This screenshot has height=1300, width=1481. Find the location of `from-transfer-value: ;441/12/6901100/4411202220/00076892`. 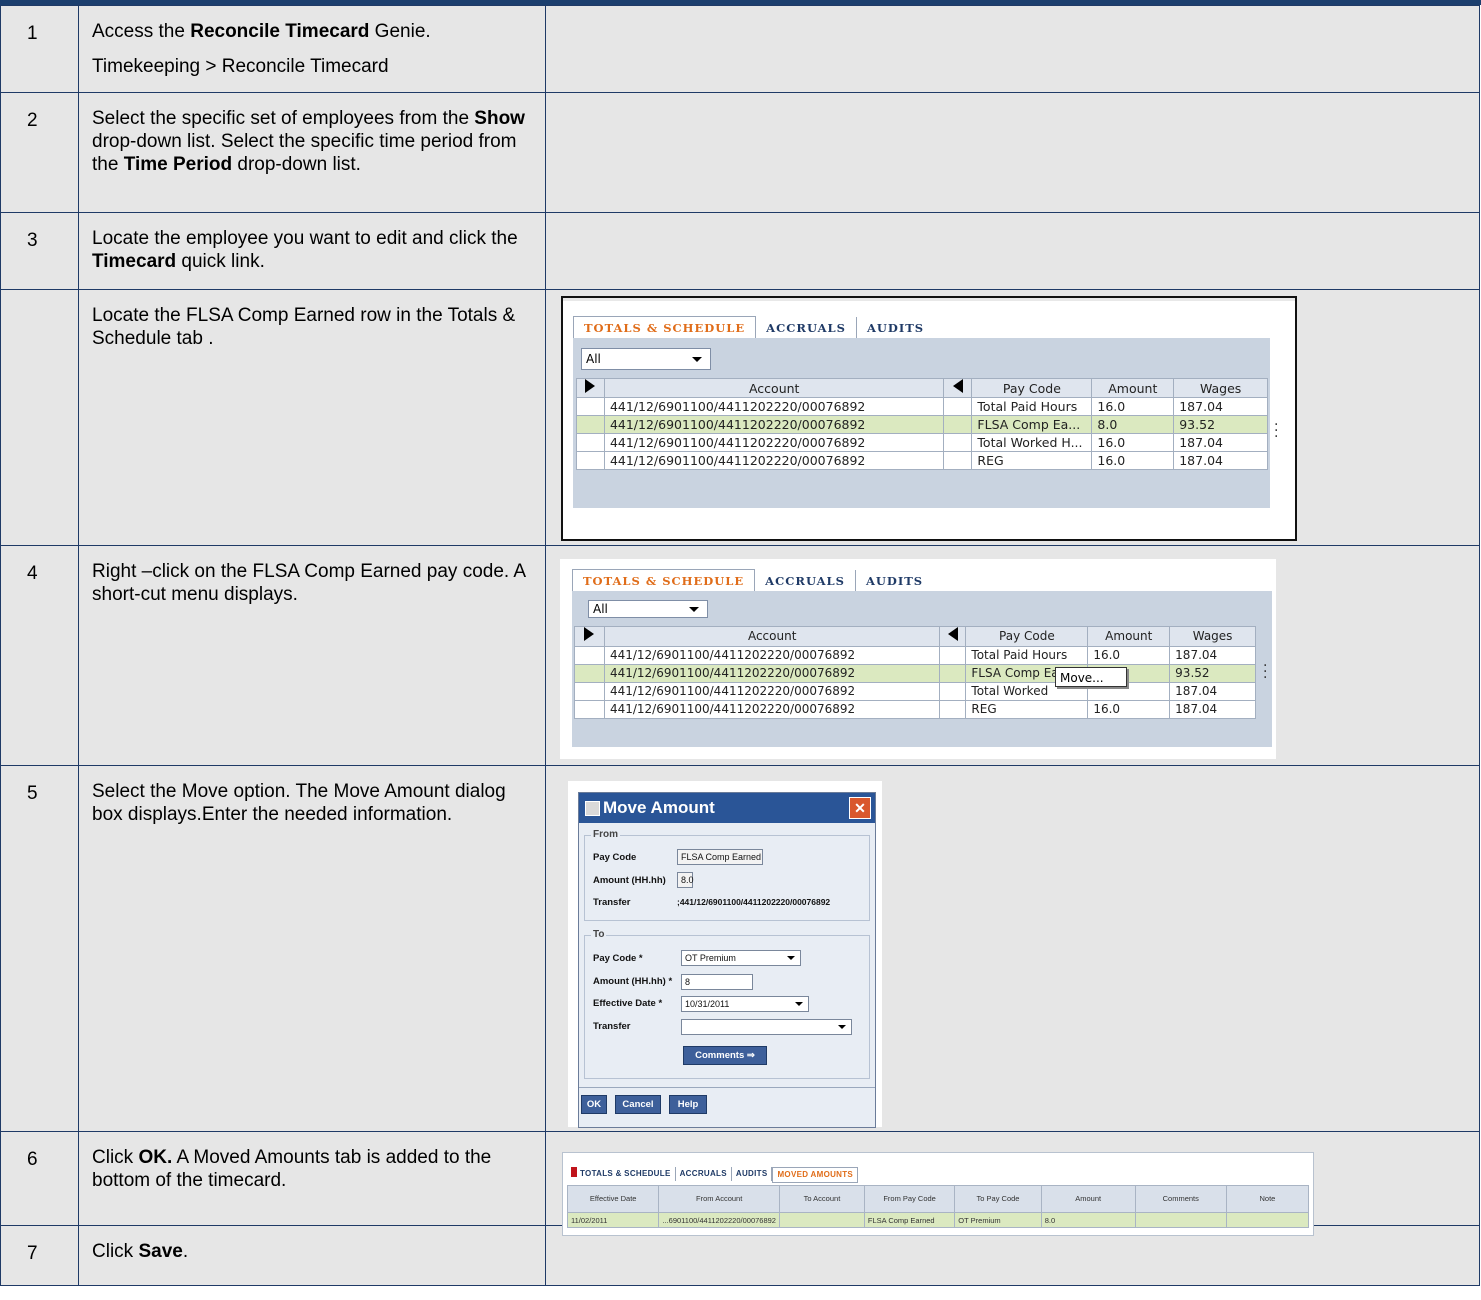

from-transfer-value: ;441/12/6901100/4411202220/00076892 is located at coordinates (754, 902).